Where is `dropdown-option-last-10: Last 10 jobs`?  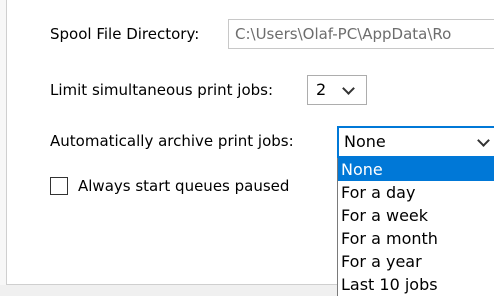 dropdown-option-last-10: Last 10 jobs is located at coordinates (416, 284).